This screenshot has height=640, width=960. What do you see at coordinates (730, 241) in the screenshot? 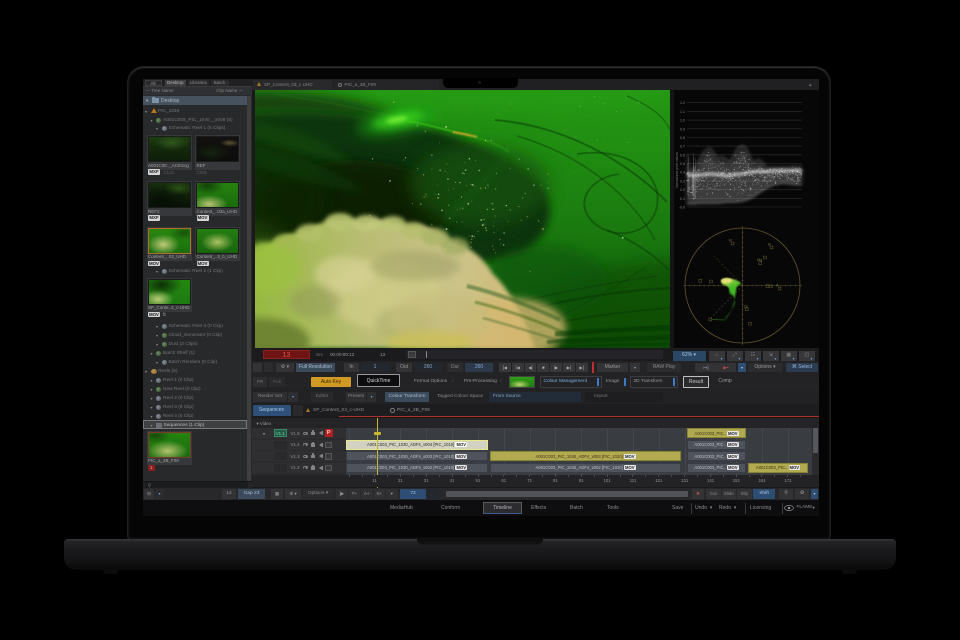
I see `svg-text: R` at bounding box center [730, 241].